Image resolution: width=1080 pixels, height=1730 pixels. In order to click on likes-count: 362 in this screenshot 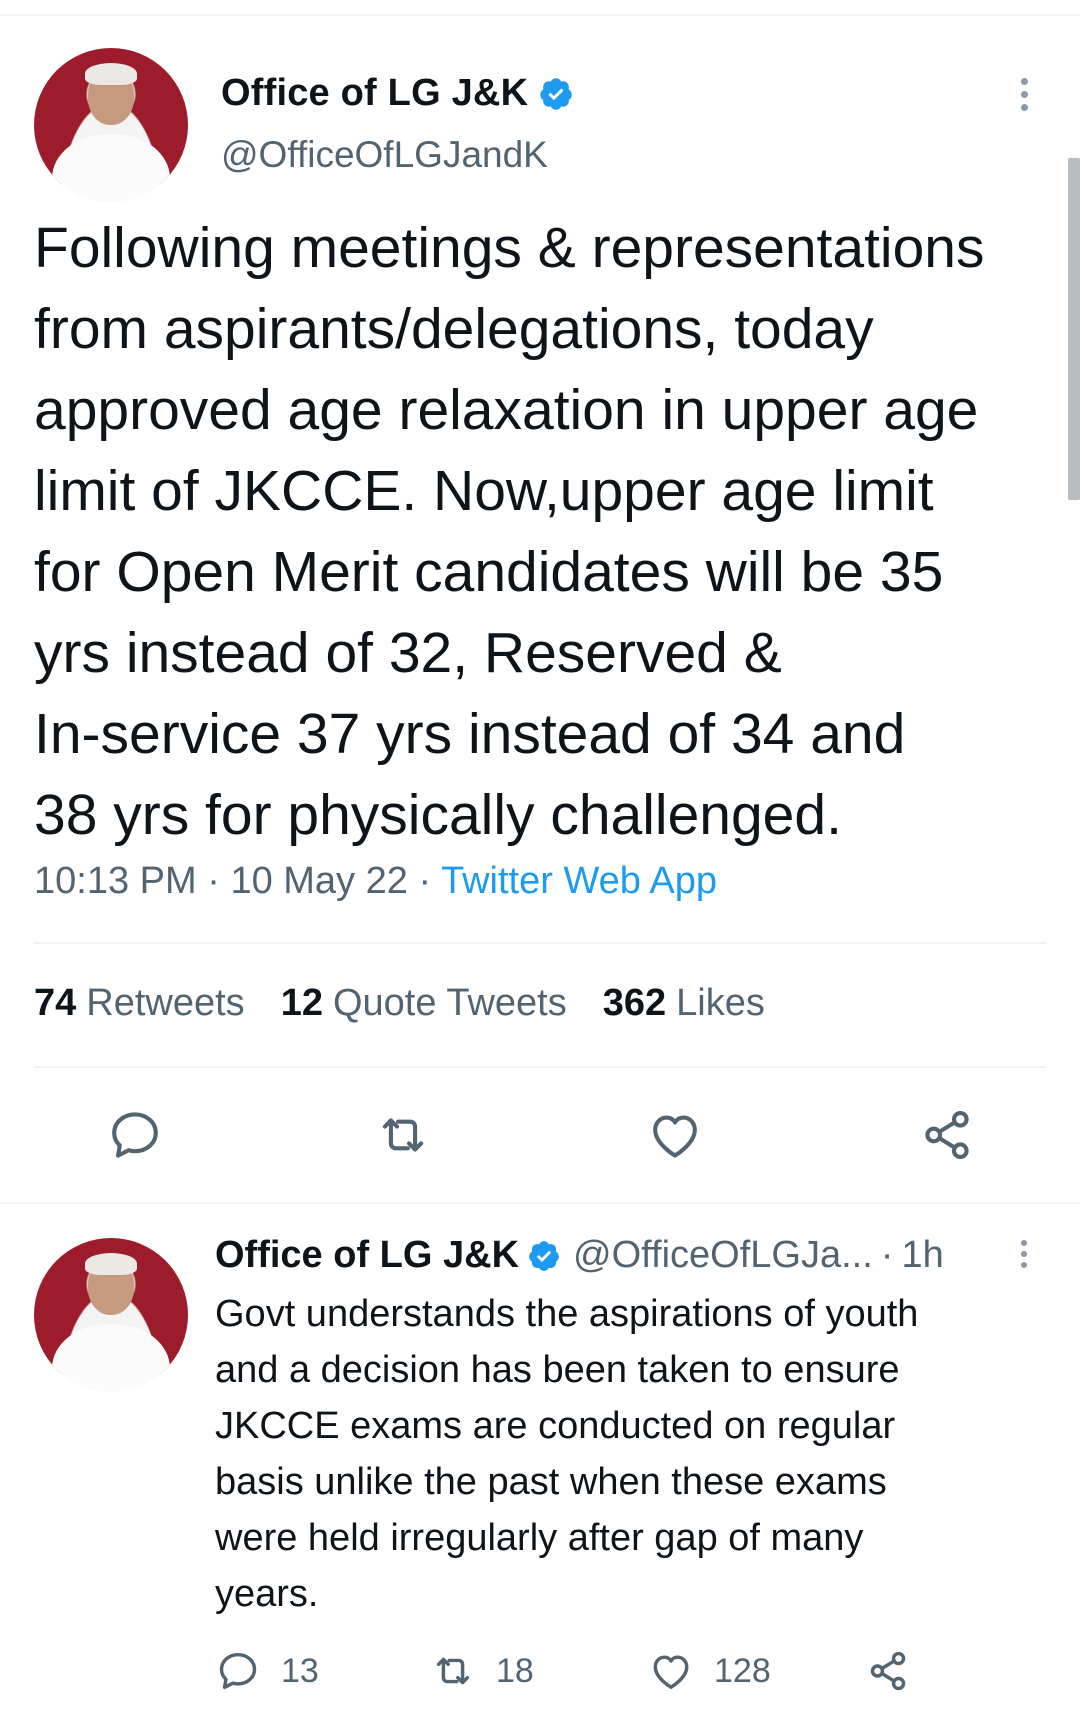, I will do `click(634, 1003)`.